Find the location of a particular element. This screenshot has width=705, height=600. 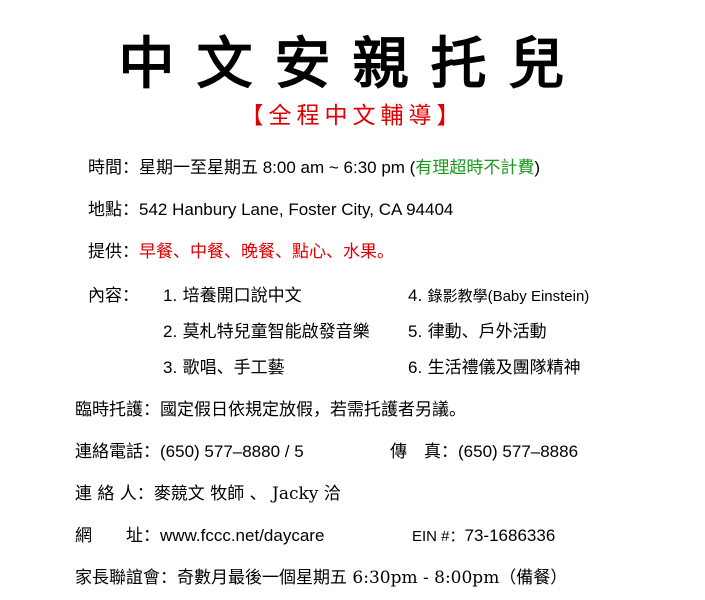

fax-label: 傳 真： is located at coordinates (424, 452).